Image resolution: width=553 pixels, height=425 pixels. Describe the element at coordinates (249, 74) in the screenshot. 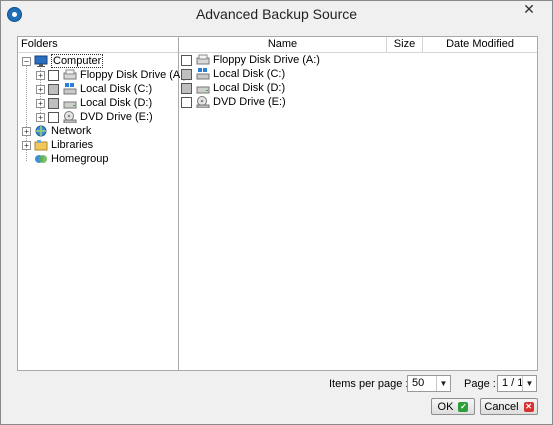

I see `row-name: Local Disk (C:)` at that location.